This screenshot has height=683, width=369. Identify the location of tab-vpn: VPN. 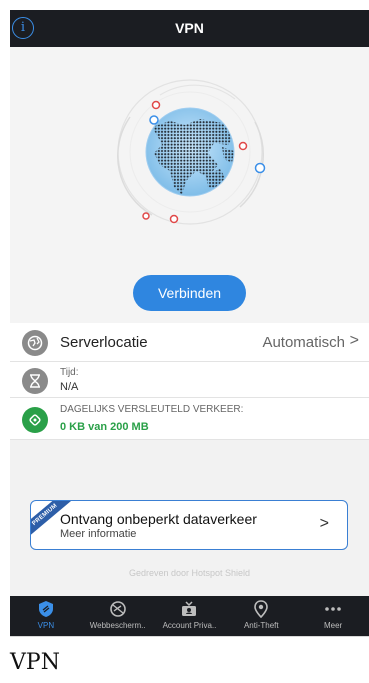
(46, 616).